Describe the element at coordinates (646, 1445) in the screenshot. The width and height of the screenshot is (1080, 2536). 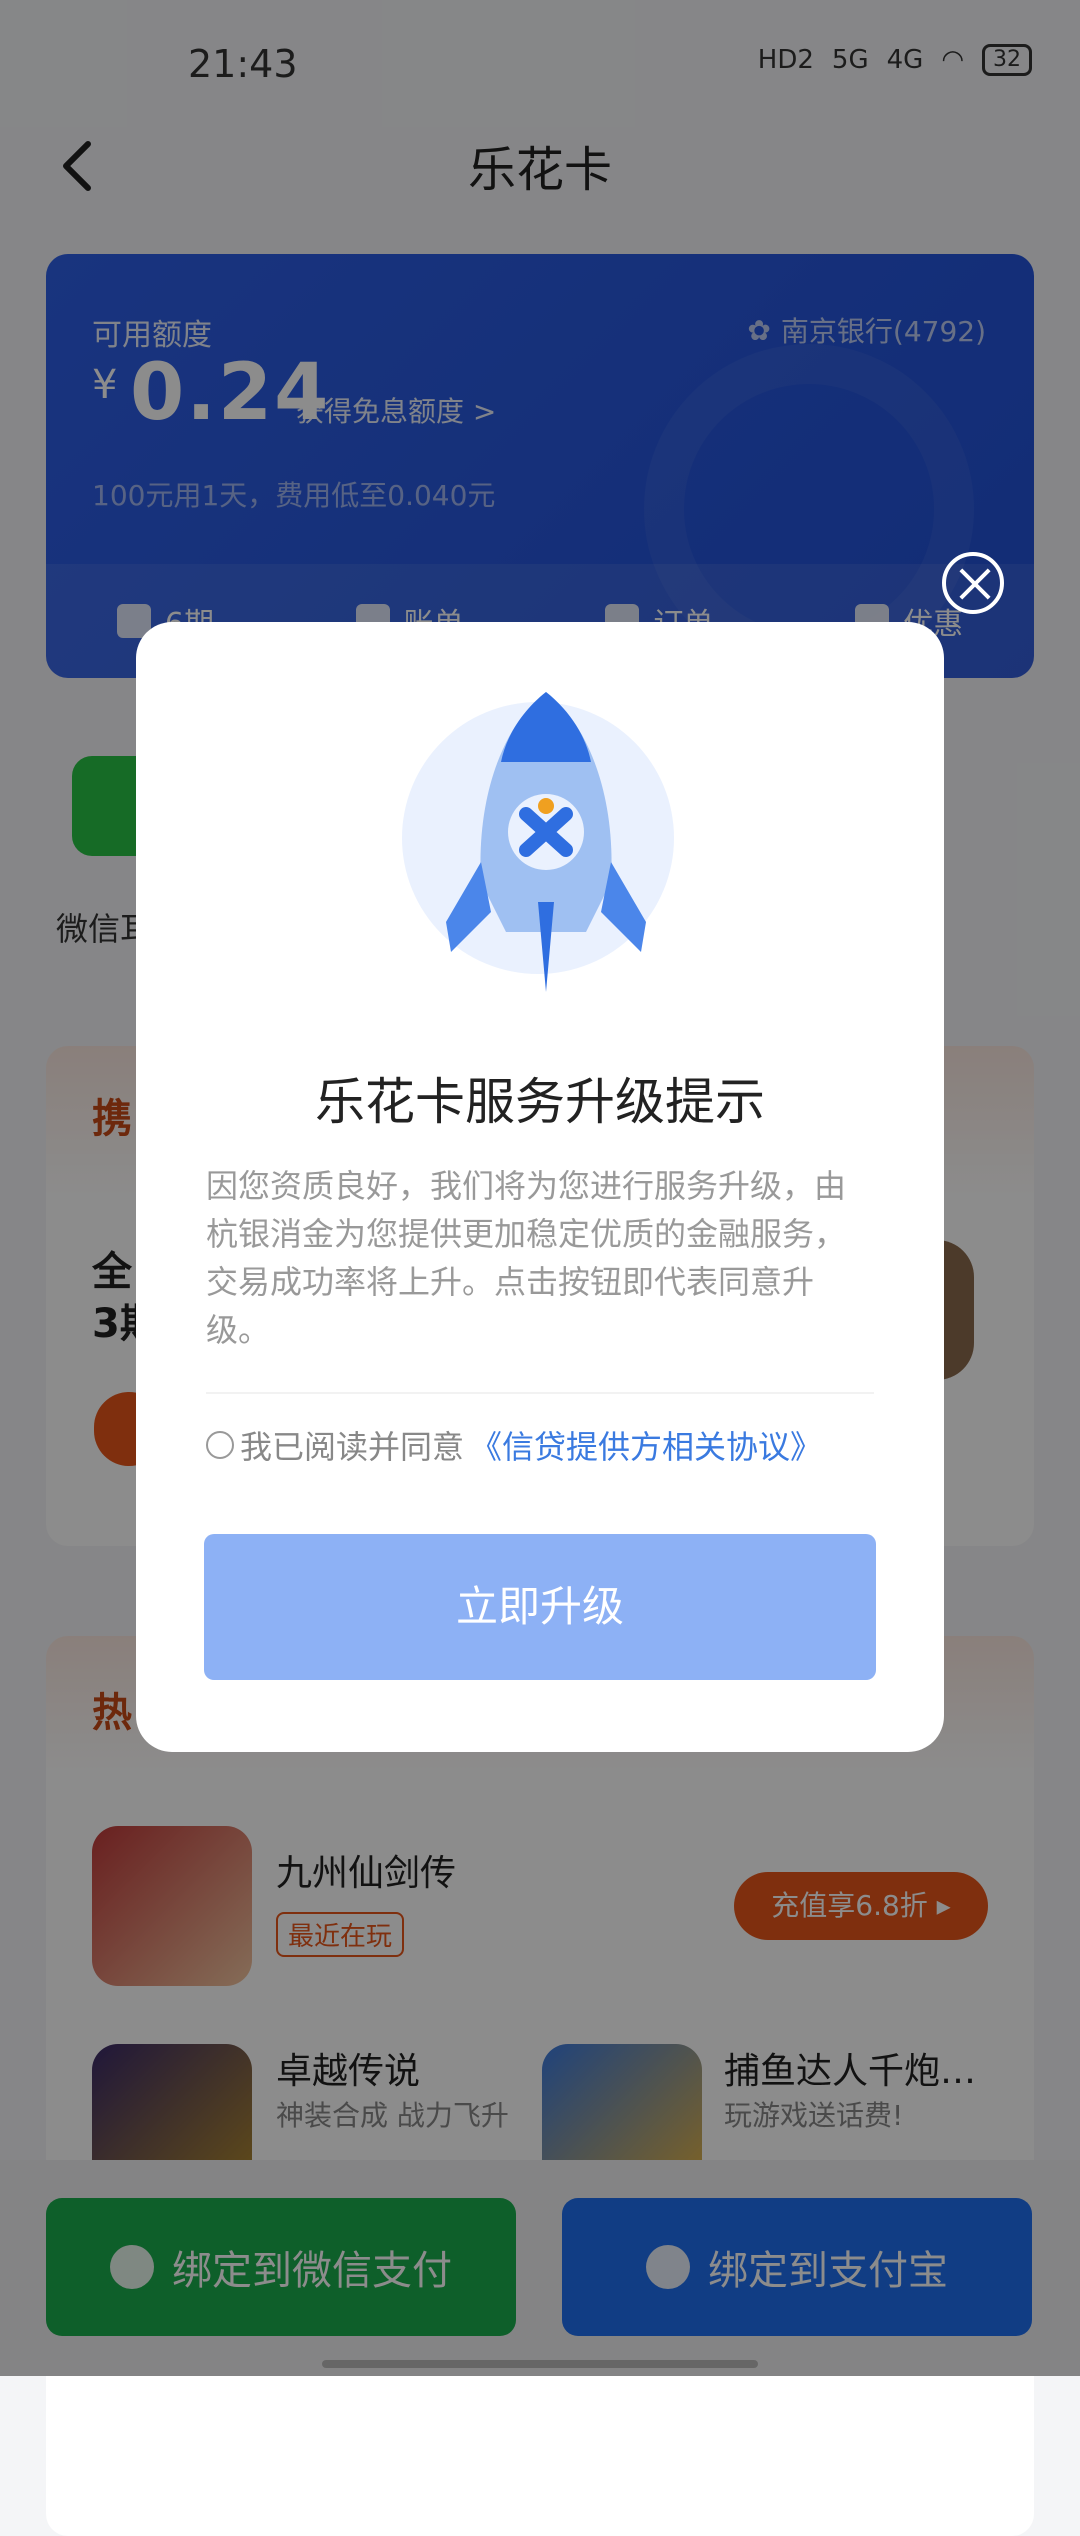
I see `agreement-link: 《信贷提供方相关协议》` at that location.